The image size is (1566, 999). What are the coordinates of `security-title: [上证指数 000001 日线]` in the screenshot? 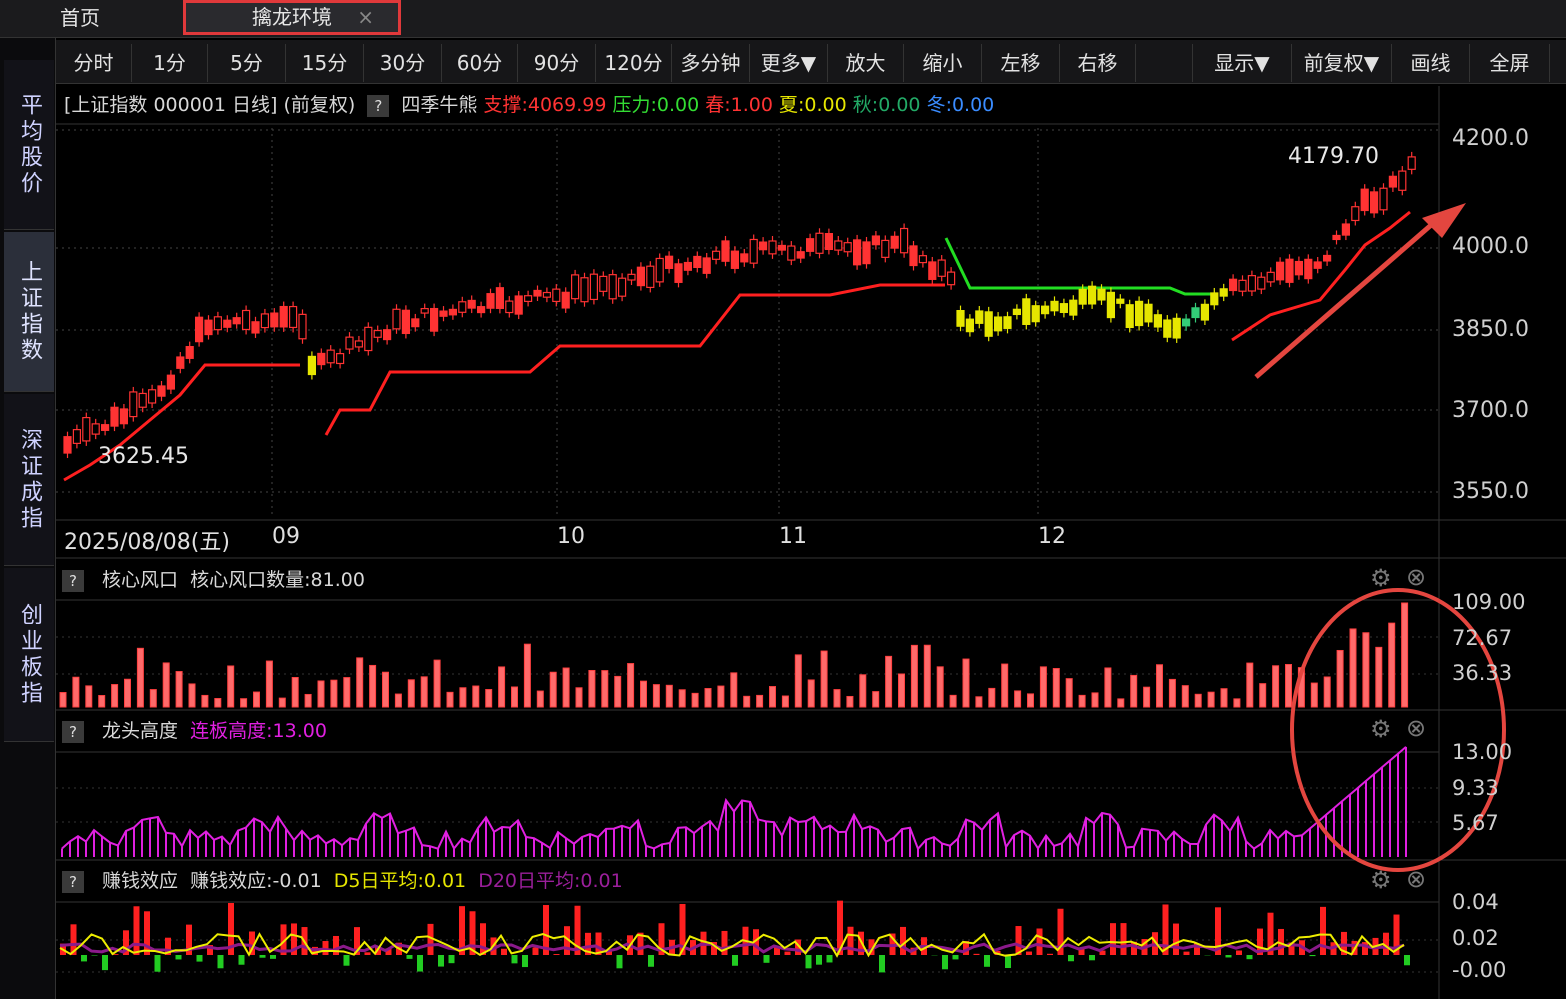 It's located at (171, 105).